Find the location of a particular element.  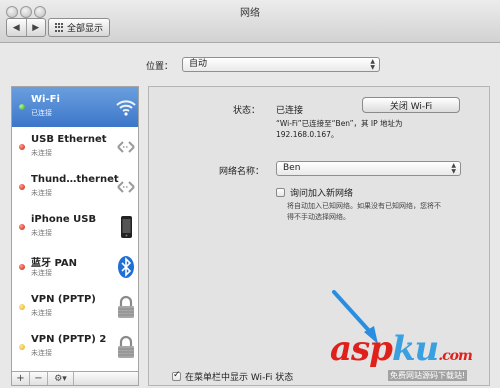

gear-menu-button: ⚙▾ is located at coordinates (61, 378).